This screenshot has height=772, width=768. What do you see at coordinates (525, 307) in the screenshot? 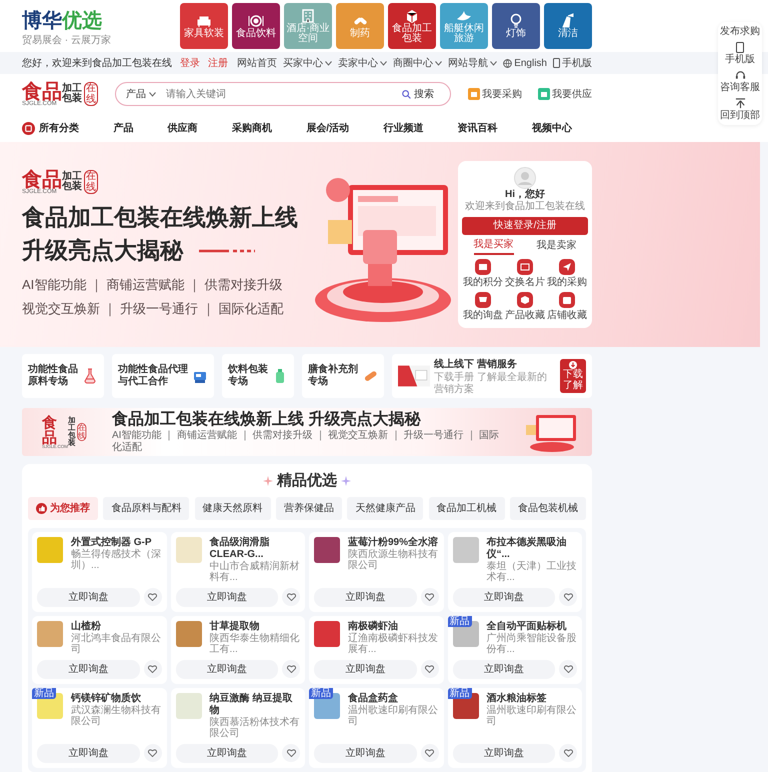
I see `shortcut-button: 产品收藏` at bounding box center [525, 307].